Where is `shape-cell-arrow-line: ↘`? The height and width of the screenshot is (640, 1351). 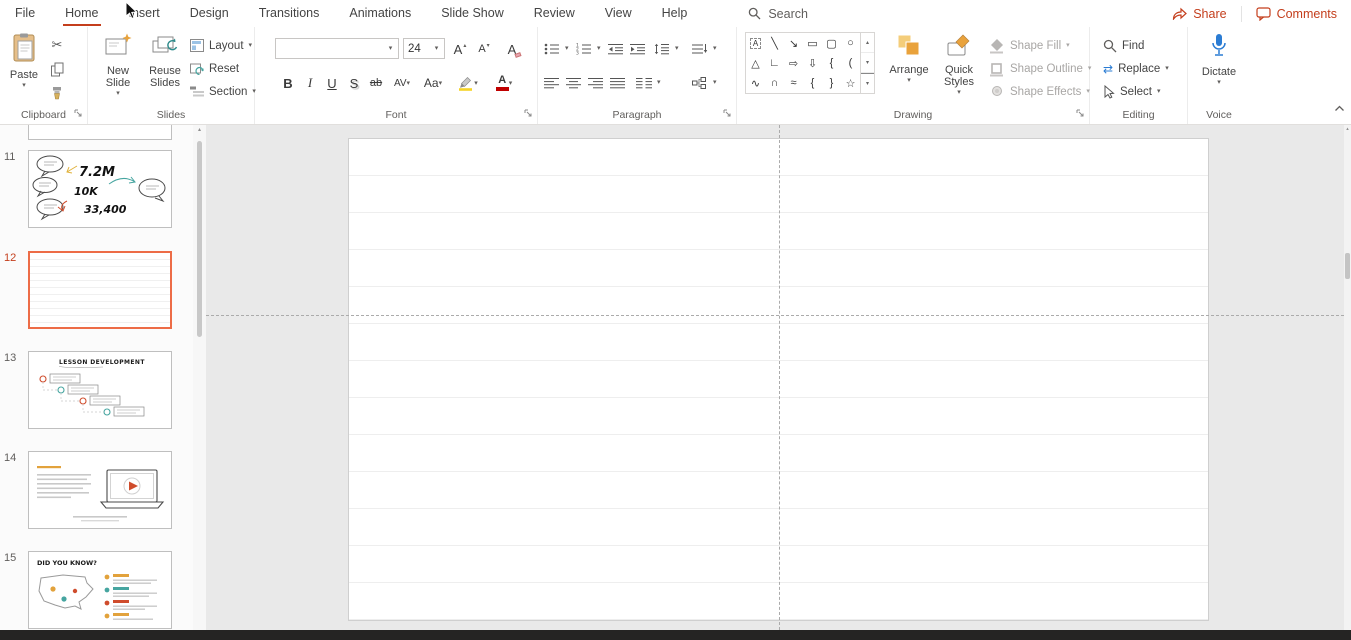
shape-cell-arrow-line: ↘ is located at coordinates (793, 43).